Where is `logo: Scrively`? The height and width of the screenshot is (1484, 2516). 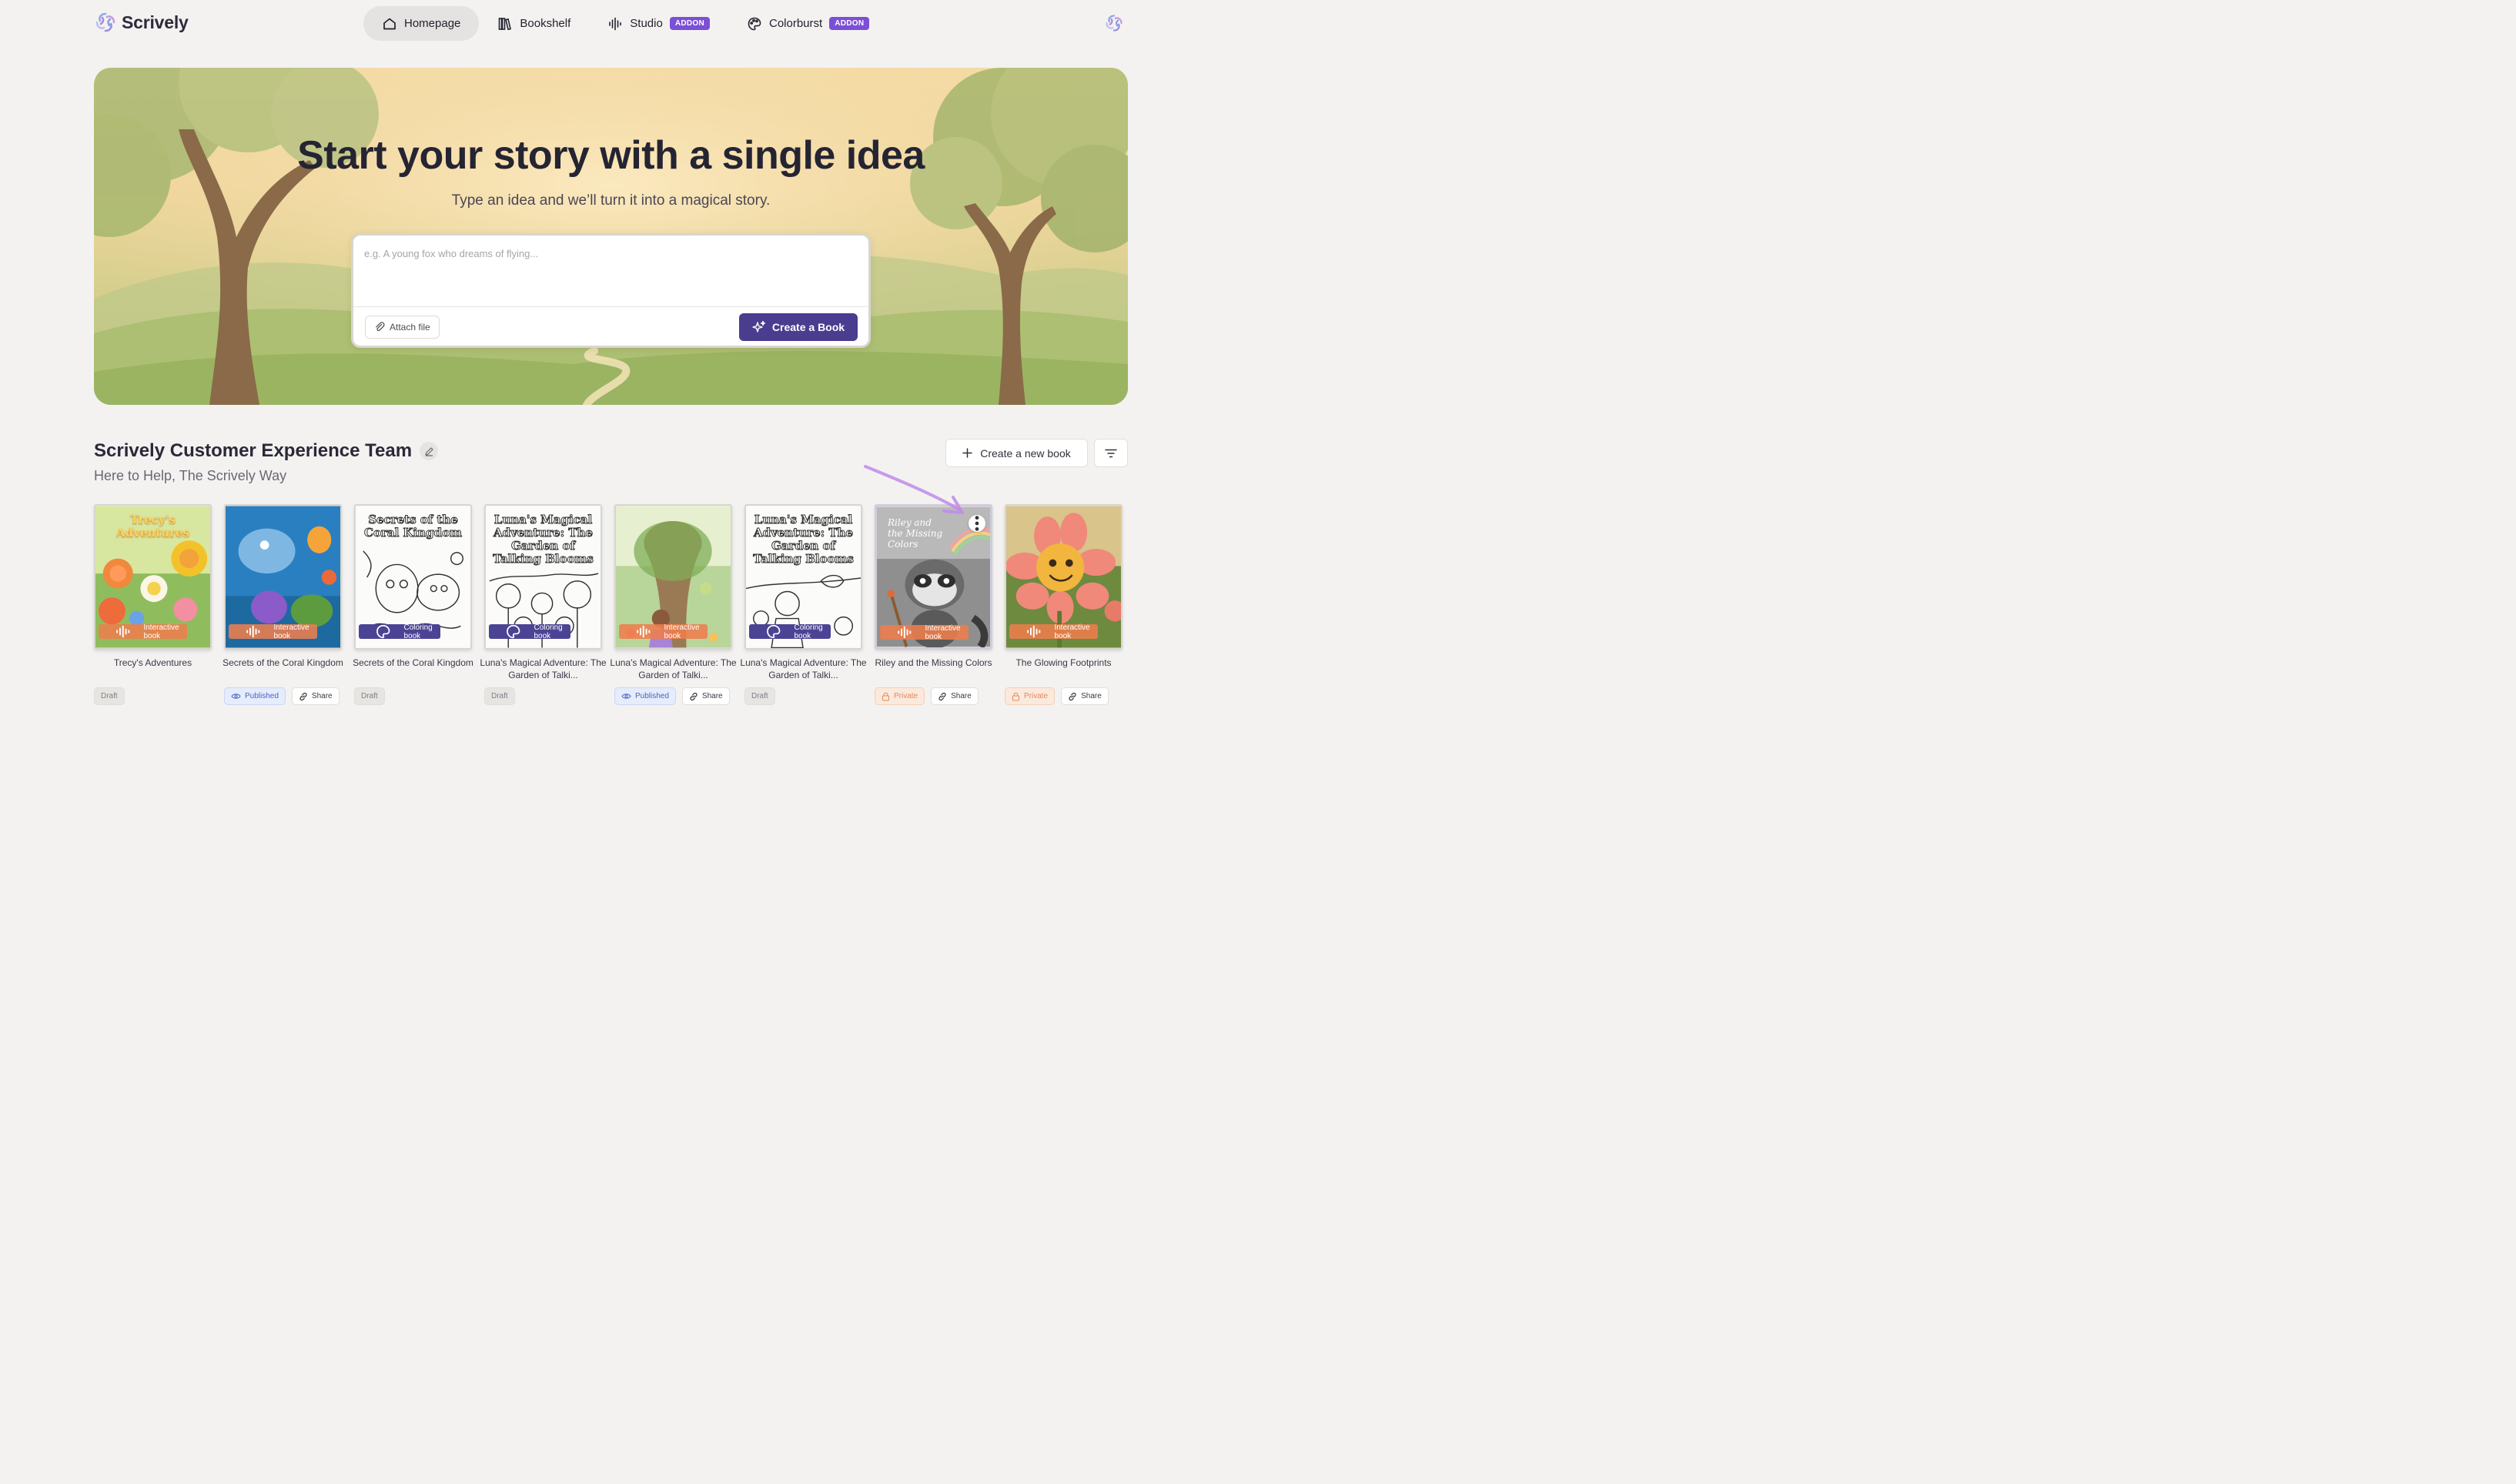 logo: Scrively is located at coordinates (141, 22).